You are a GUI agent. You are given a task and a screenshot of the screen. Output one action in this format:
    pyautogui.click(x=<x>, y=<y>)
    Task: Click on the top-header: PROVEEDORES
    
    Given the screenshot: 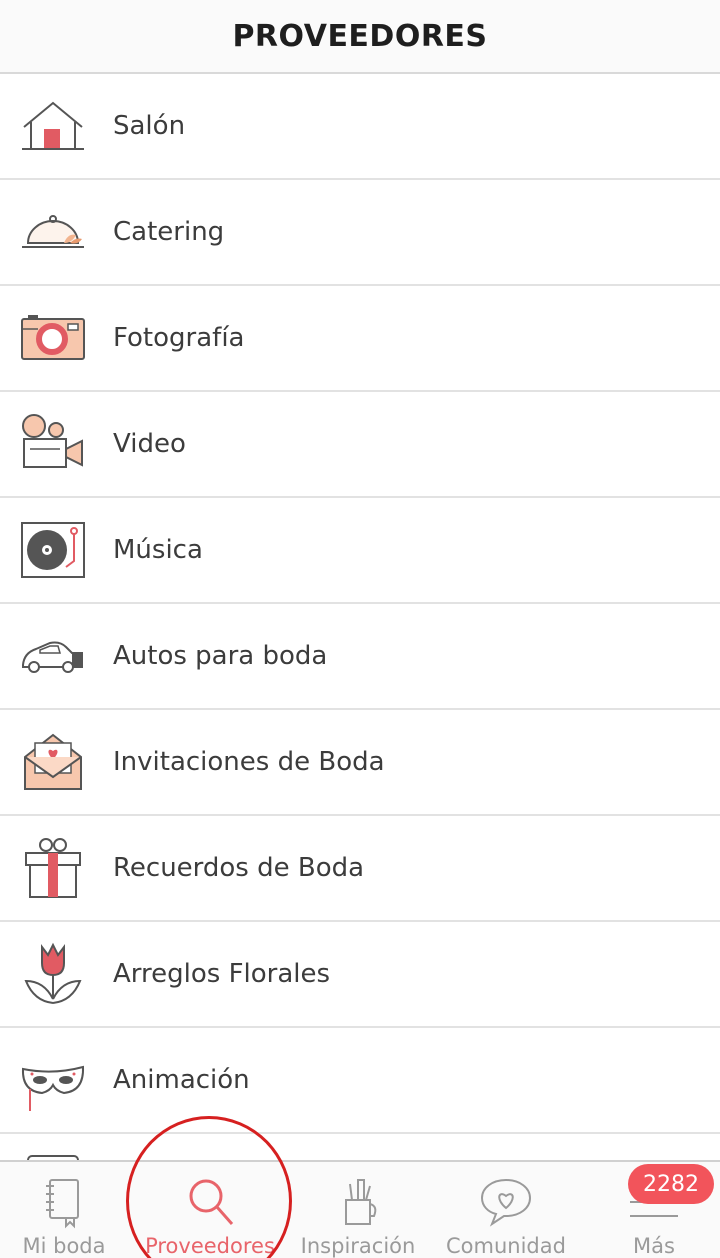 What is the action you would take?
    pyautogui.click(x=360, y=37)
    